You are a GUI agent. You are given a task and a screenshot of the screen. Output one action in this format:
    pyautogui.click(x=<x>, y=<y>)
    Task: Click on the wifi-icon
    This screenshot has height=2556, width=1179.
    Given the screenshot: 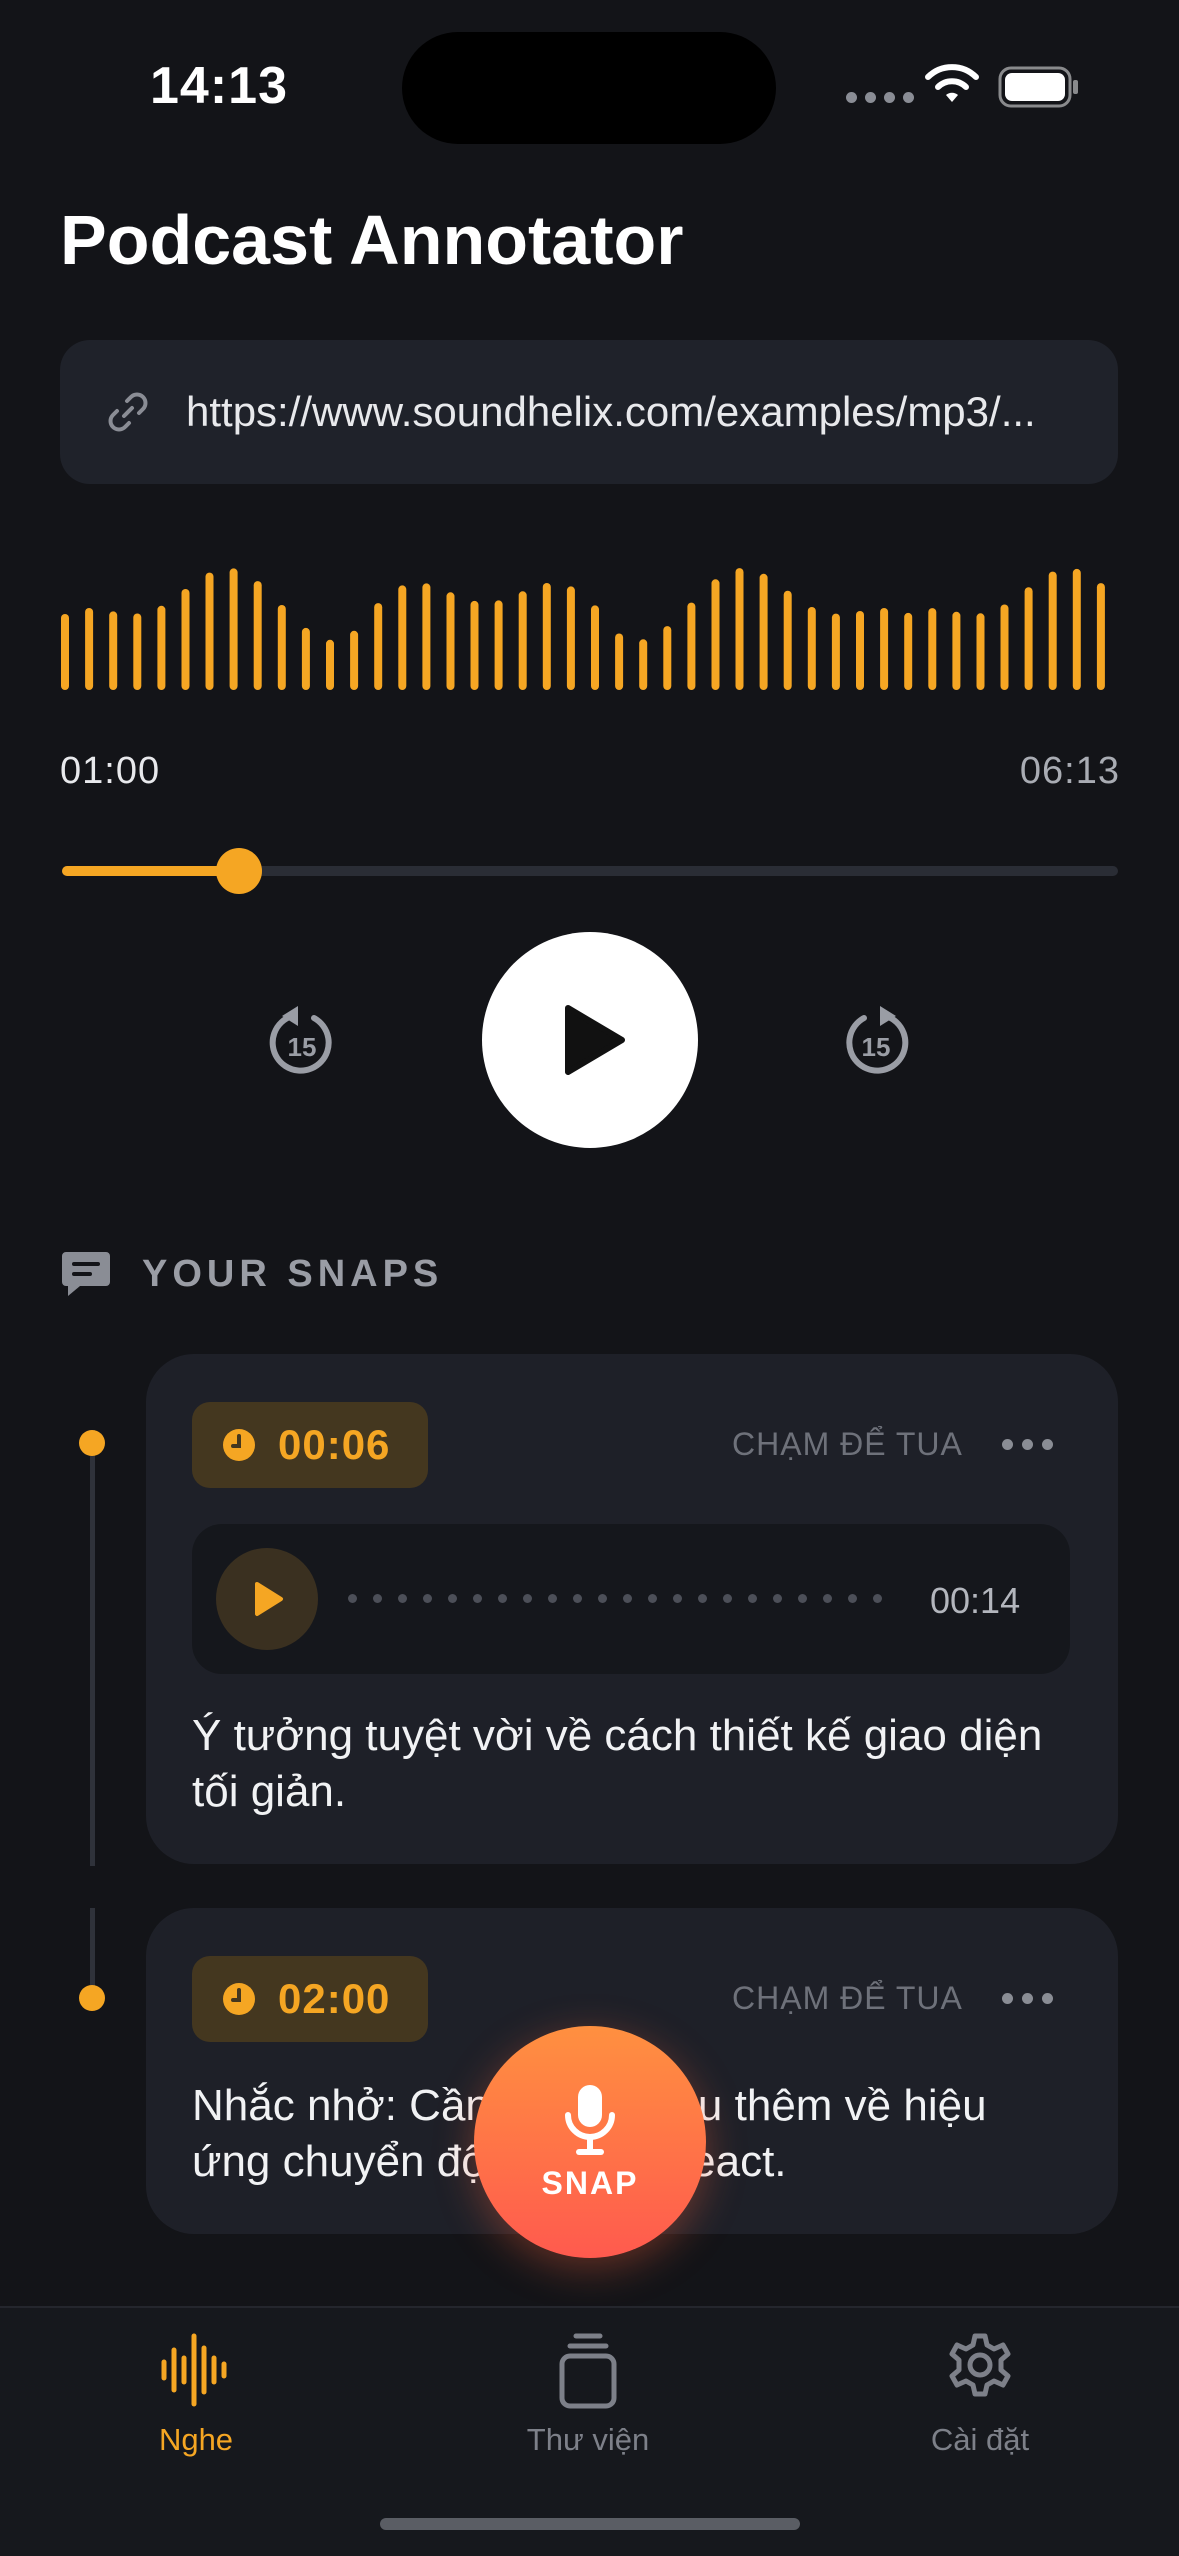 What is the action you would take?
    pyautogui.click(x=952, y=83)
    